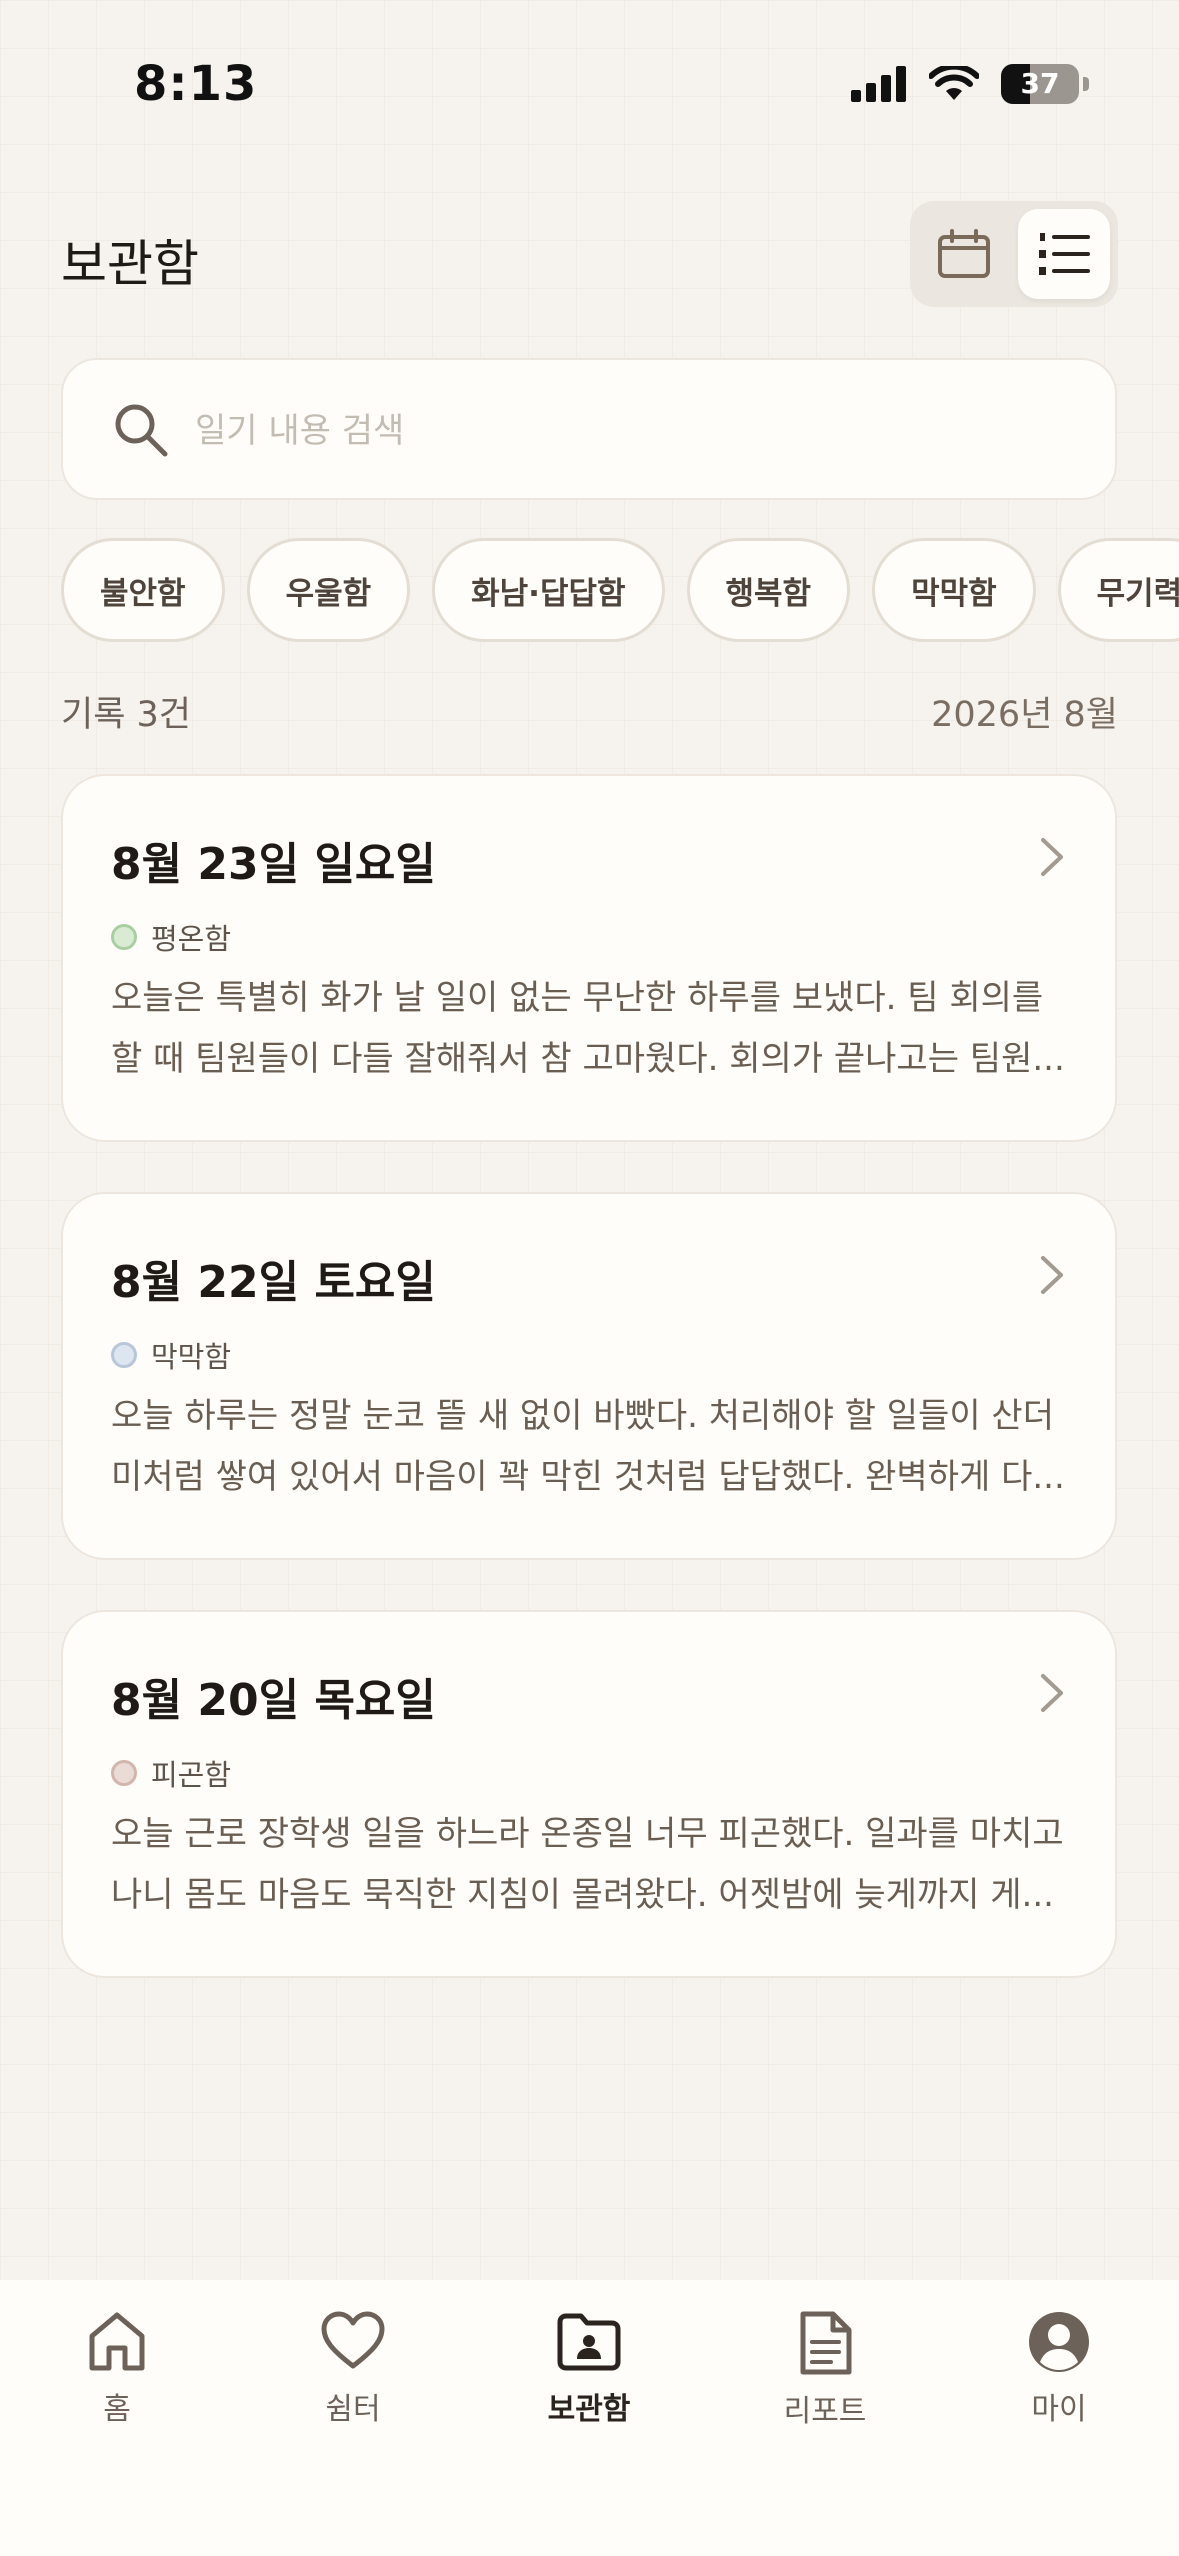 The height and width of the screenshot is (2556, 1179). Describe the element at coordinates (143, 590) in the screenshot. I see `chip-anxious: 불안함` at that location.